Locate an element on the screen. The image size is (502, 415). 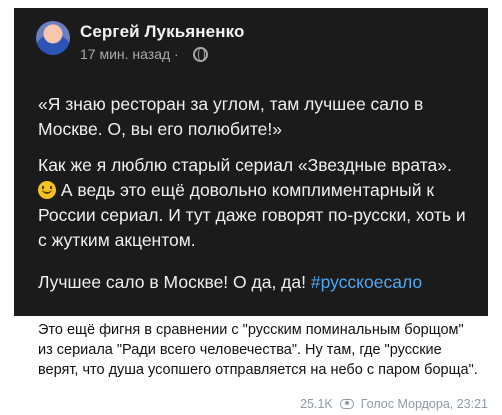
post-paragraph-3-text: Лучшее сало в Москве! О да, да! is located at coordinates (174, 282).